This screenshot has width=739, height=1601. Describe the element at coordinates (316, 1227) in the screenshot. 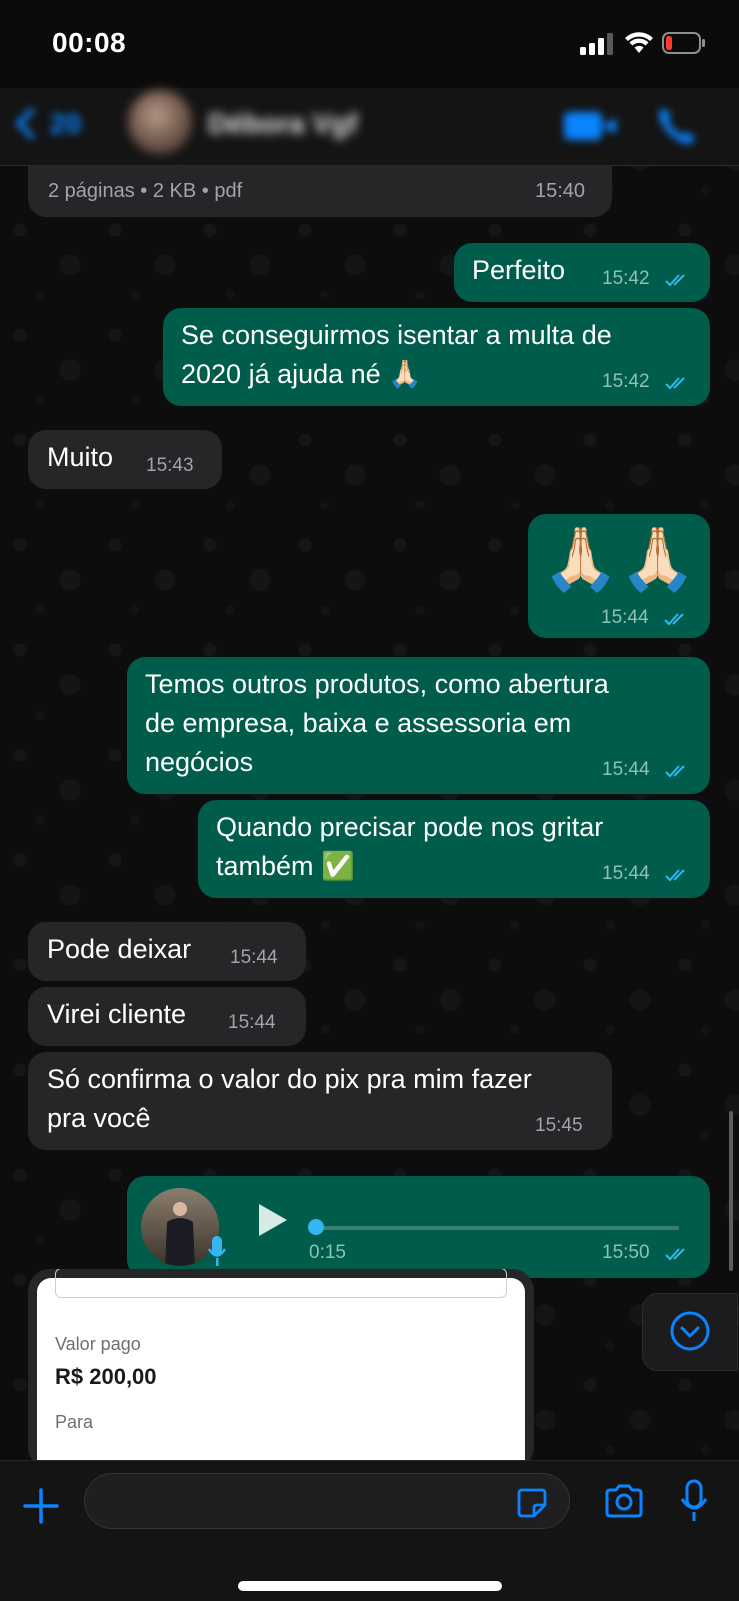

I see `voice-progress-handle` at that location.